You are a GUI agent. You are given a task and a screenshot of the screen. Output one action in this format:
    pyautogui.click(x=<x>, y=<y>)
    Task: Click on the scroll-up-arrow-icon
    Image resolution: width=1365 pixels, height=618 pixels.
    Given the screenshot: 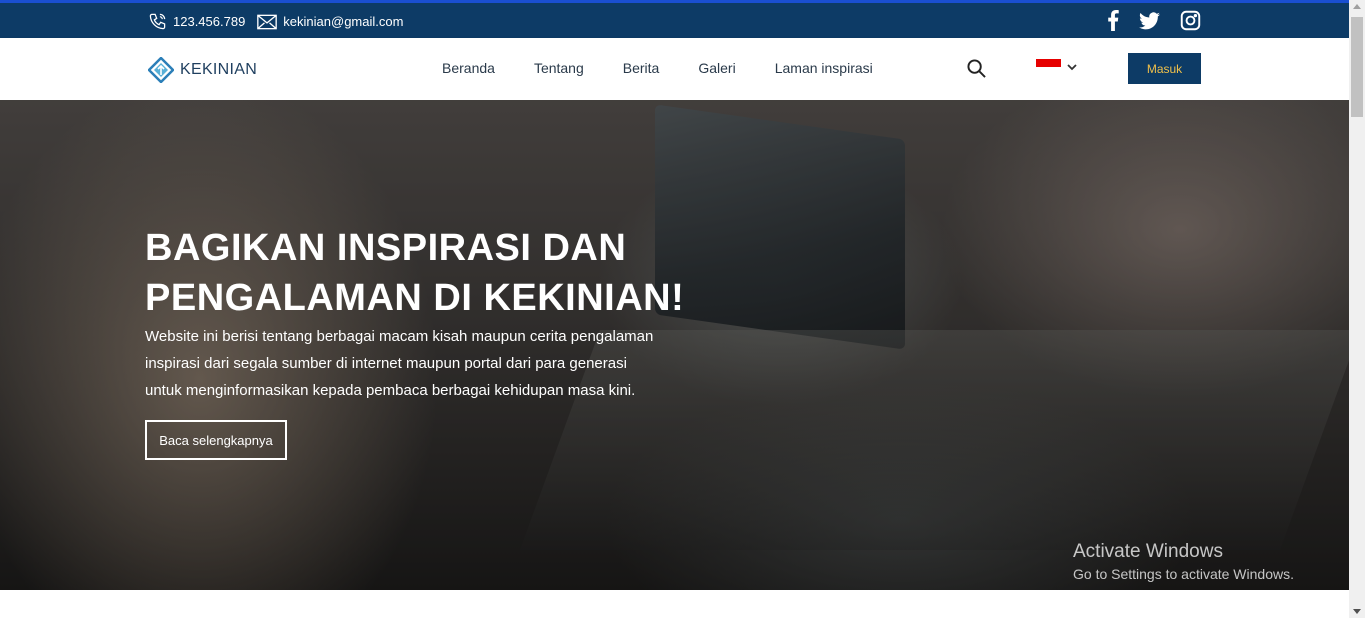 What is the action you would take?
    pyautogui.click(x=1357, y=6)
    